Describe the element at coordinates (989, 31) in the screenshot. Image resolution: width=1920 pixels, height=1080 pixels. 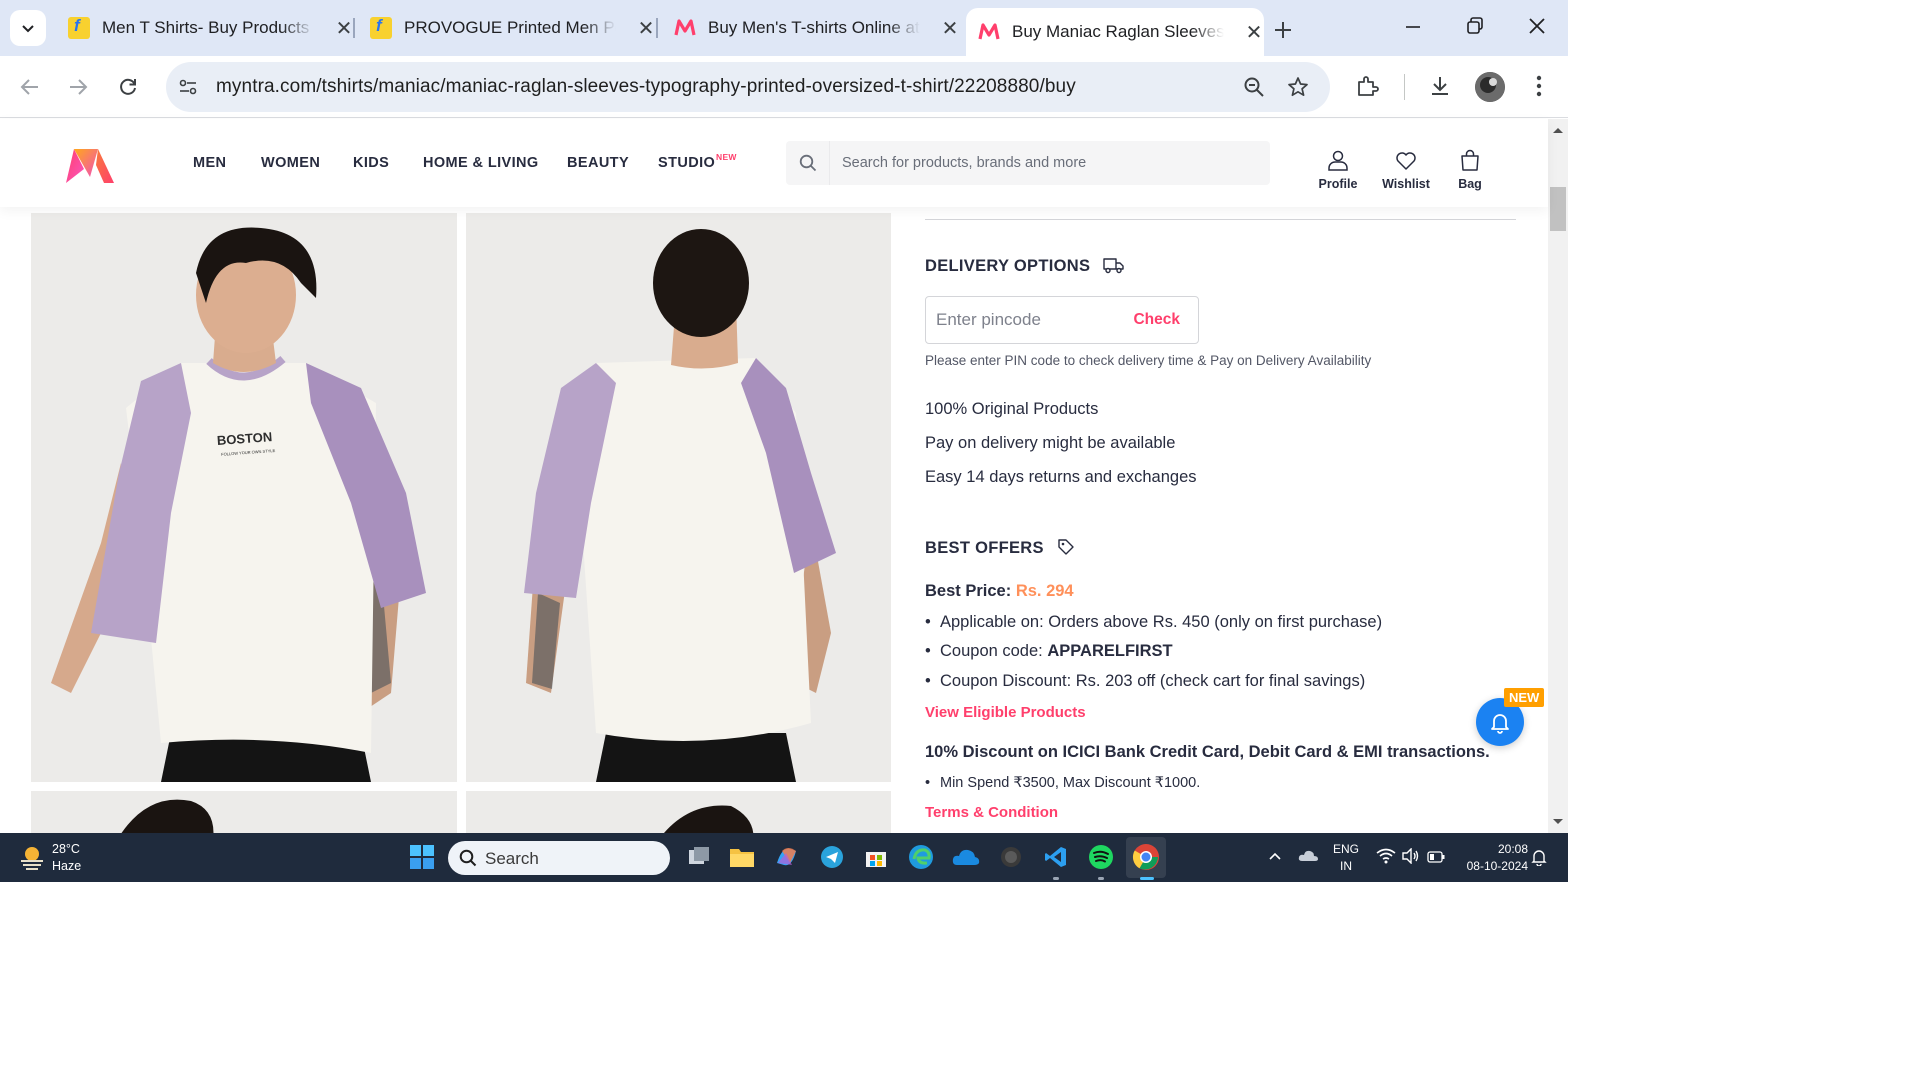
I see `myntra-icon` at that location.